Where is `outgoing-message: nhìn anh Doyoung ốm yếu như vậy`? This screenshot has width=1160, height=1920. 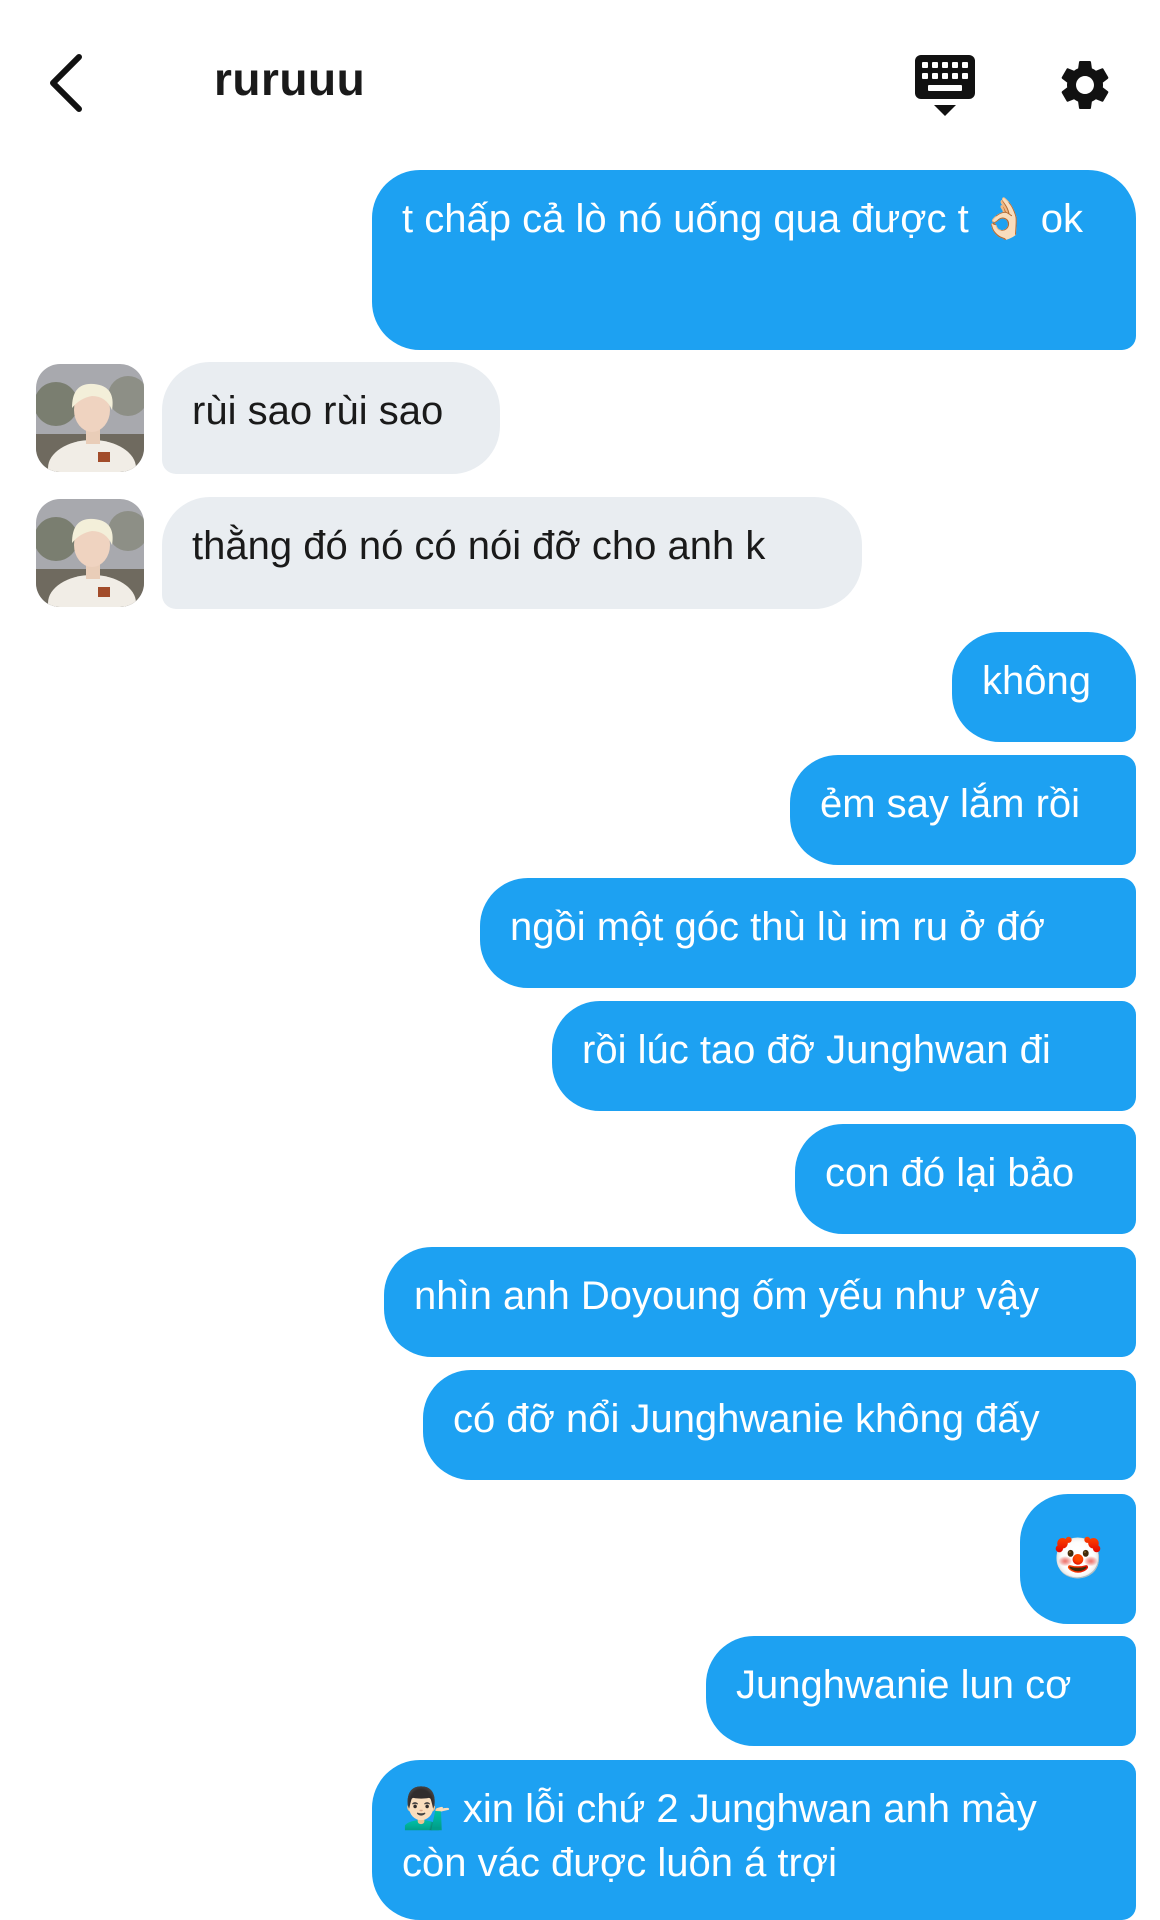 outgoing-message: nhìn anh Doyoung ốm yếu như vậy is located at coordinates (760, 1302).